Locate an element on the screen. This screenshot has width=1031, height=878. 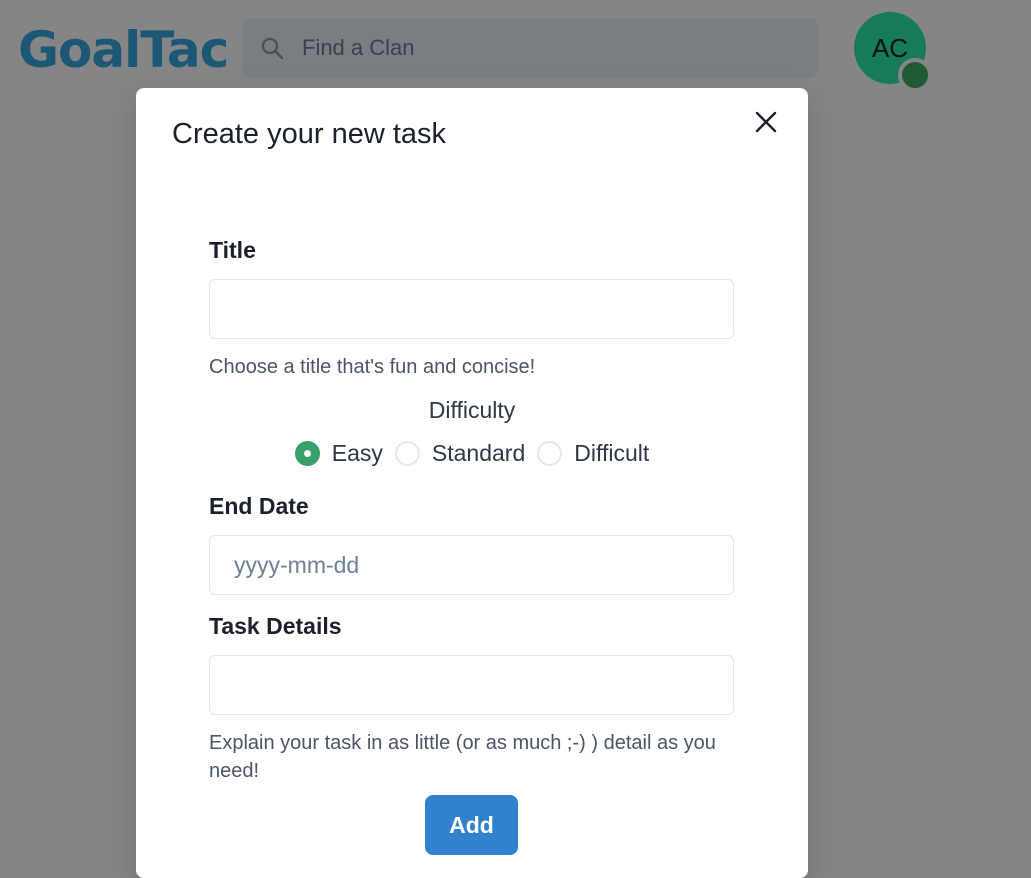
difficulty-option-difficult: Difficult is located at coordinates (593, 453).